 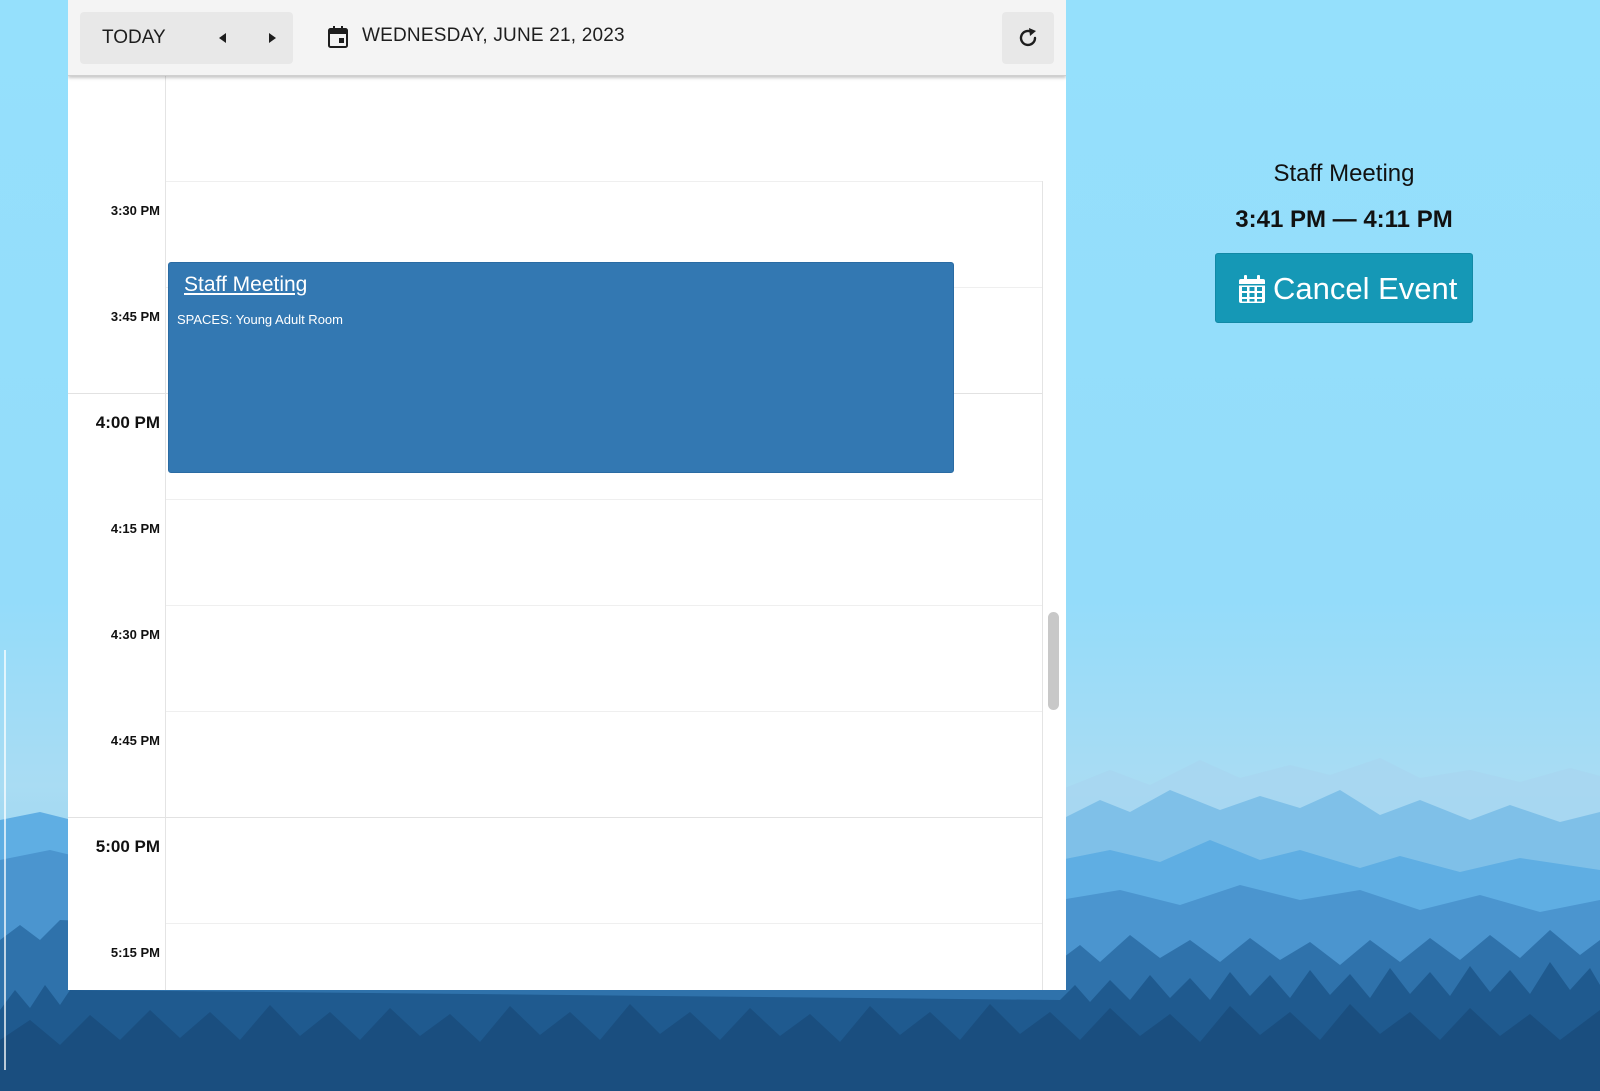 What do you see at coordinates (260, 319) in the screenshot?
I see `event-location: SPACES: Young Adult Room` at bounding box center [260, 319].